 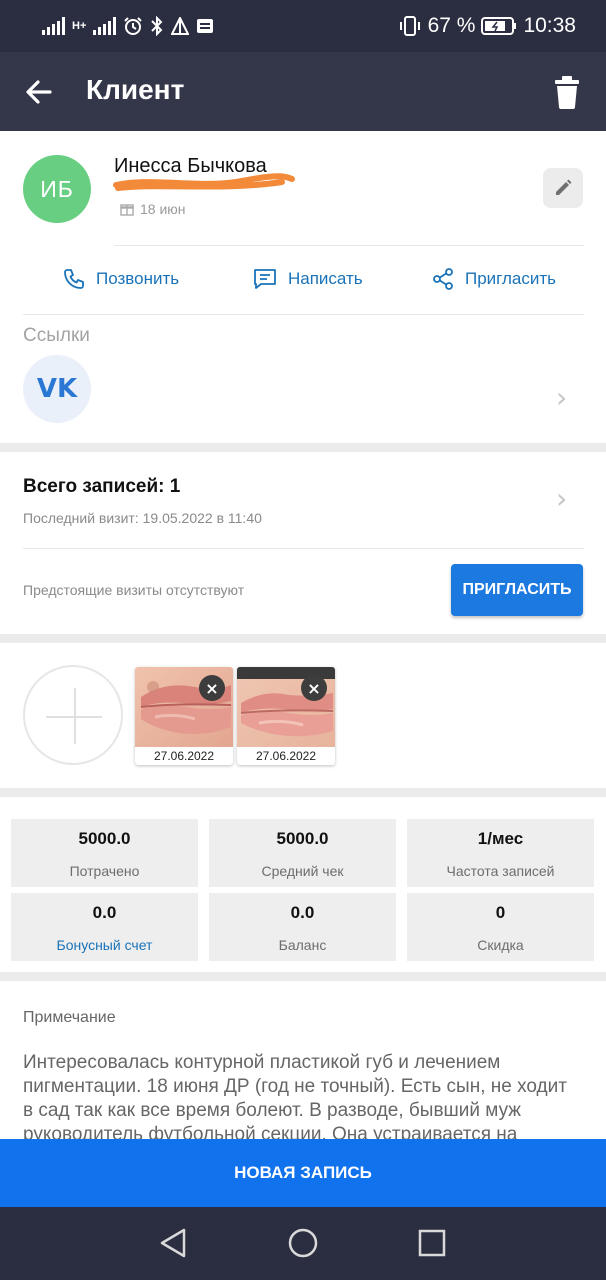 I want to click on redacted-phone-scribble, so click(x=204, y=182).